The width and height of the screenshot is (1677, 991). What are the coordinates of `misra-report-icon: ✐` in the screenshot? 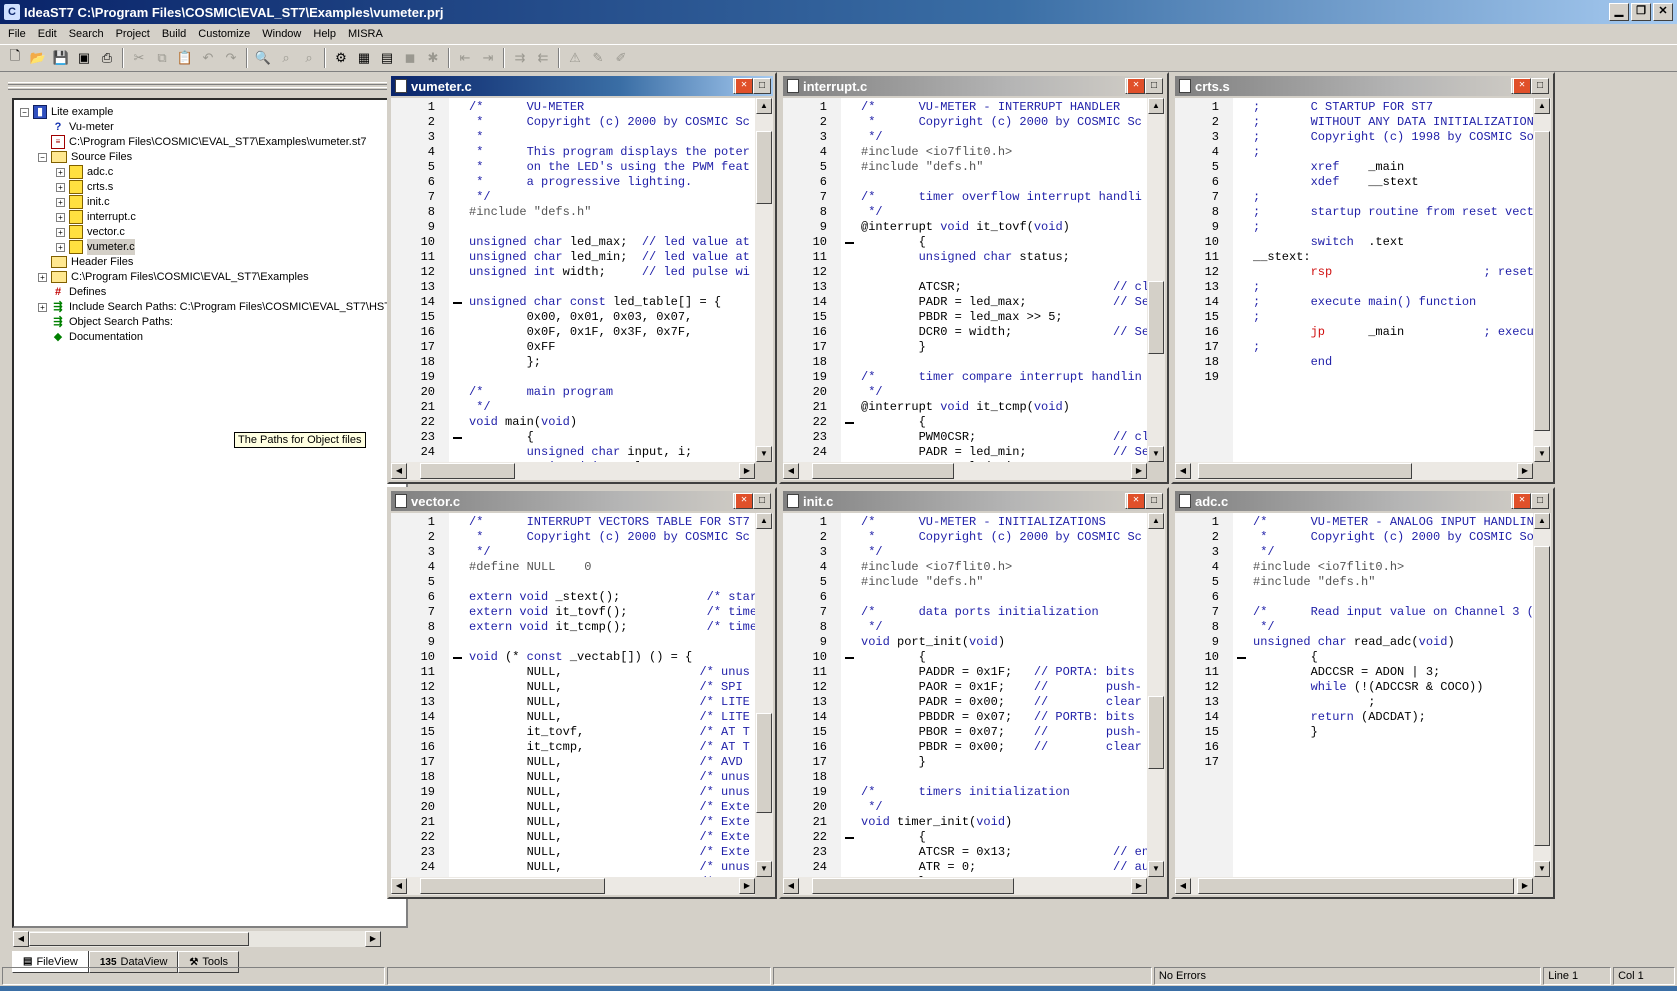 It's located at (621, 58).